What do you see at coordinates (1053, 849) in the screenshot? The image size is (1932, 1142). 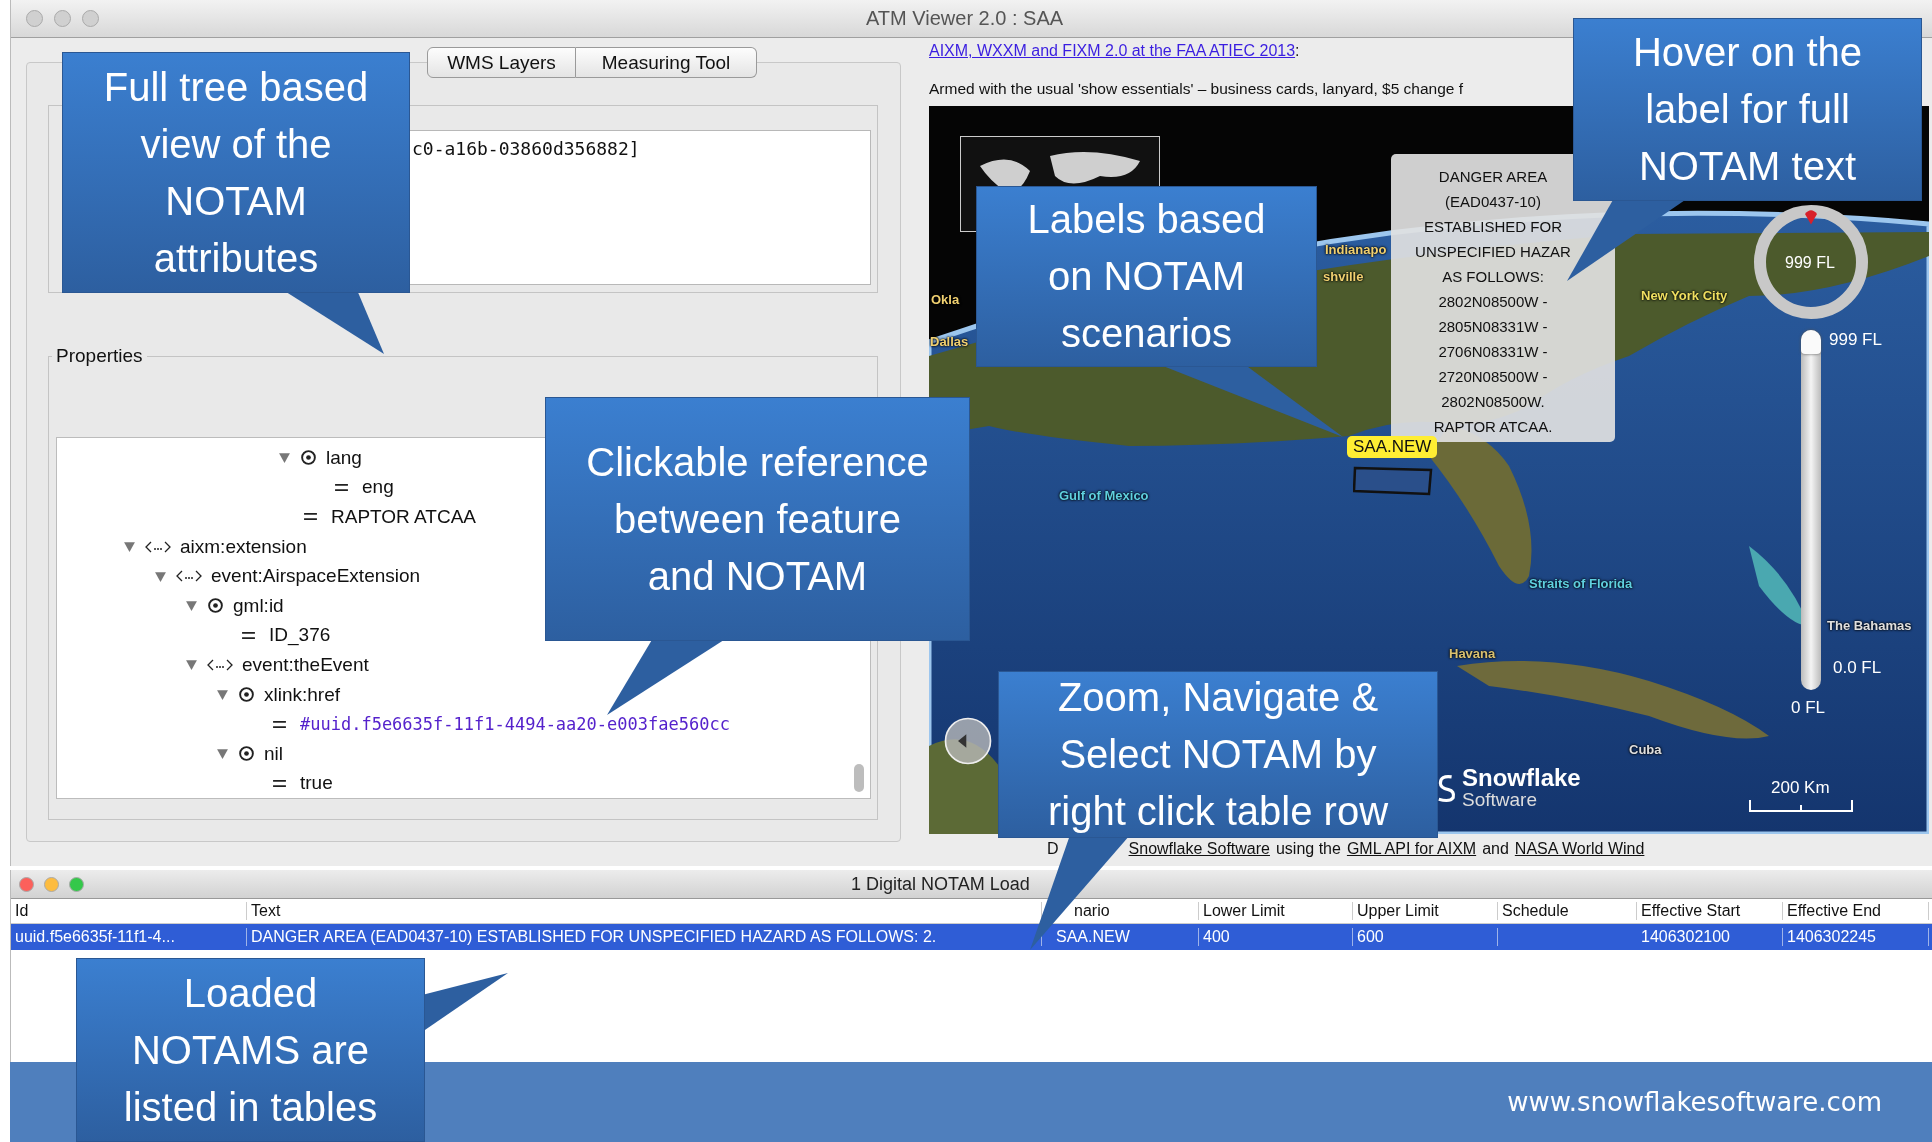 I see `caption-text: D` at bounding box center [1053, 849].